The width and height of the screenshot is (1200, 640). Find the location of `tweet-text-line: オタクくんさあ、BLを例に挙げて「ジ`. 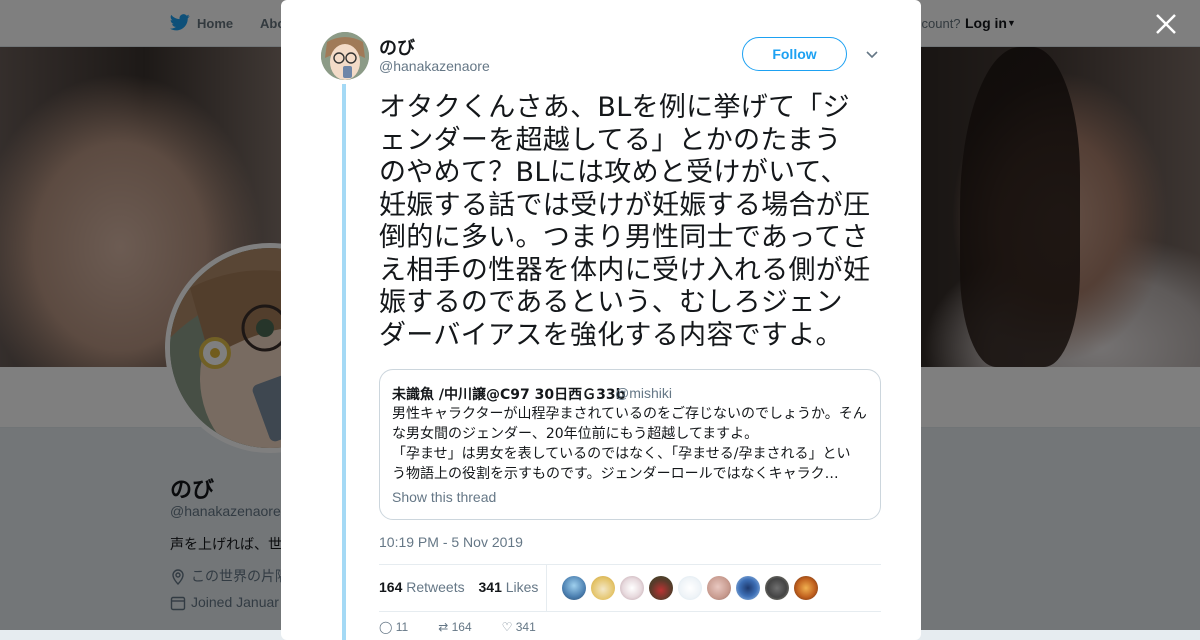

tweet-text-line: オタクくんさあ、BLを例に挙げて「ジ is located at coordinates (614, 107).